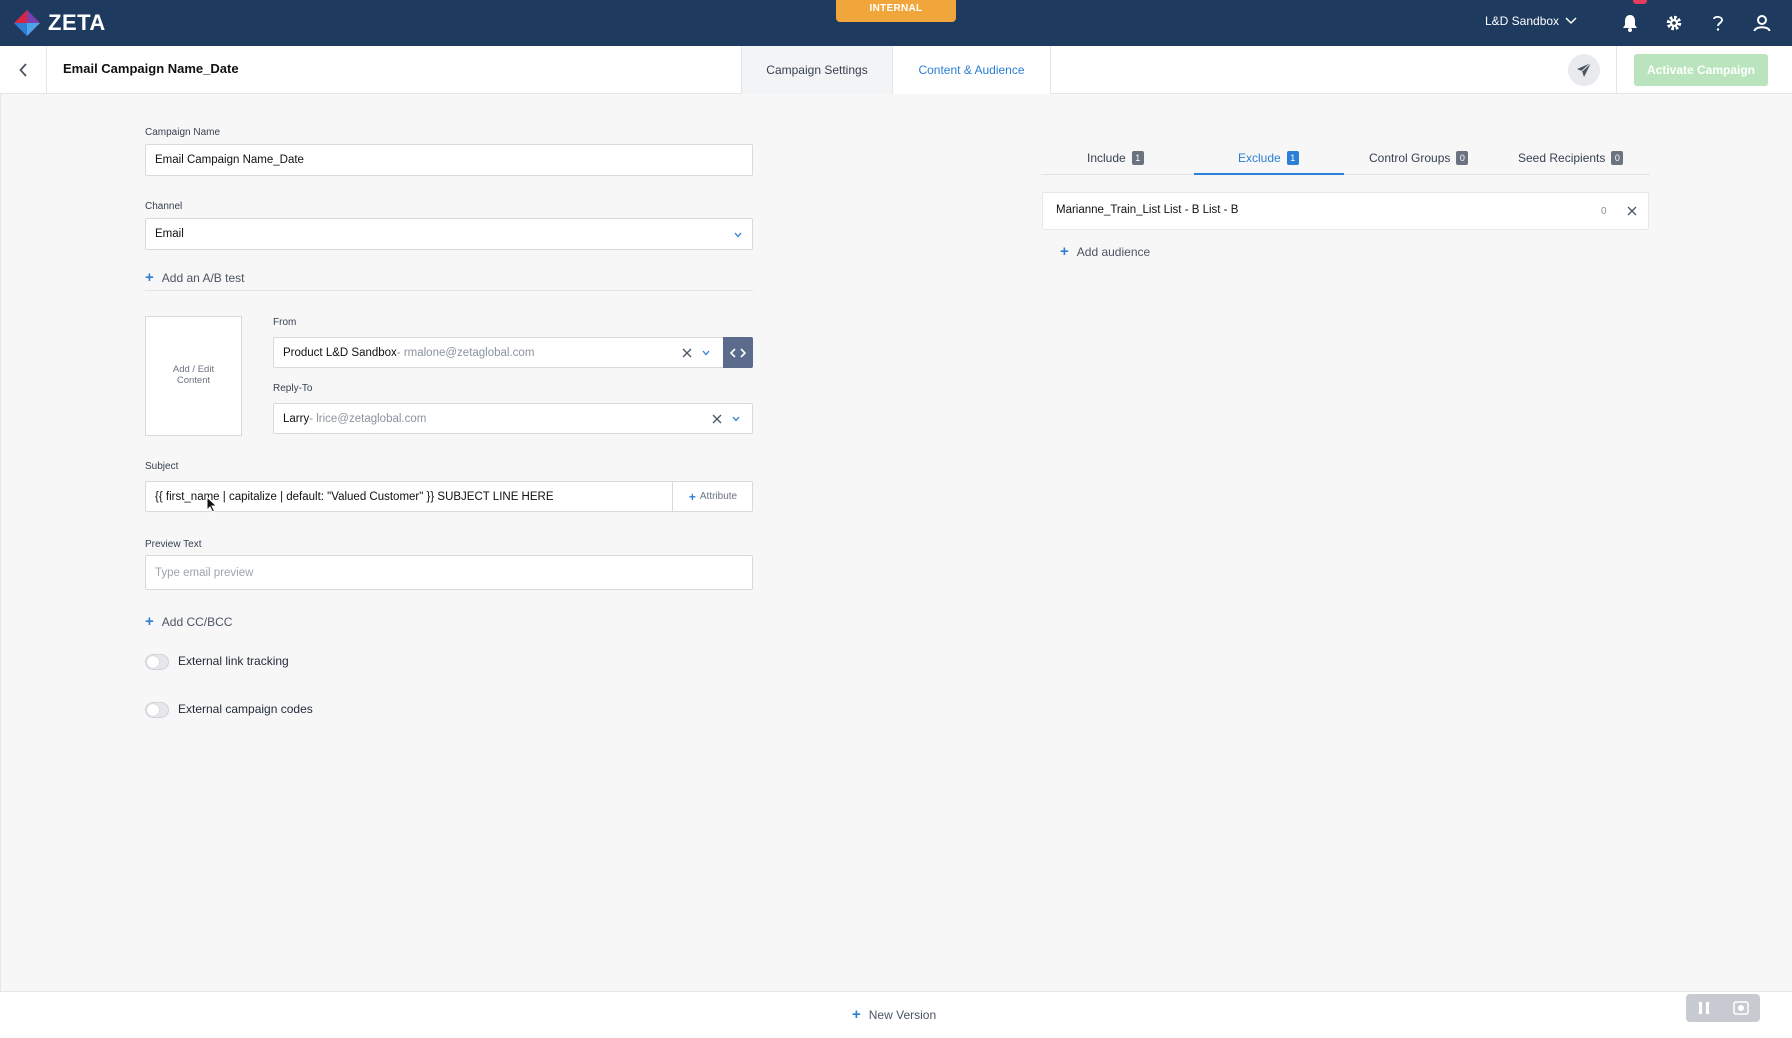 Image resolution: width=1792 pixels, height=1038 pixels. Describe the element at coordinates (293, 388) in the screenshot. I see `reply-to-label: Reply-To` at that location.